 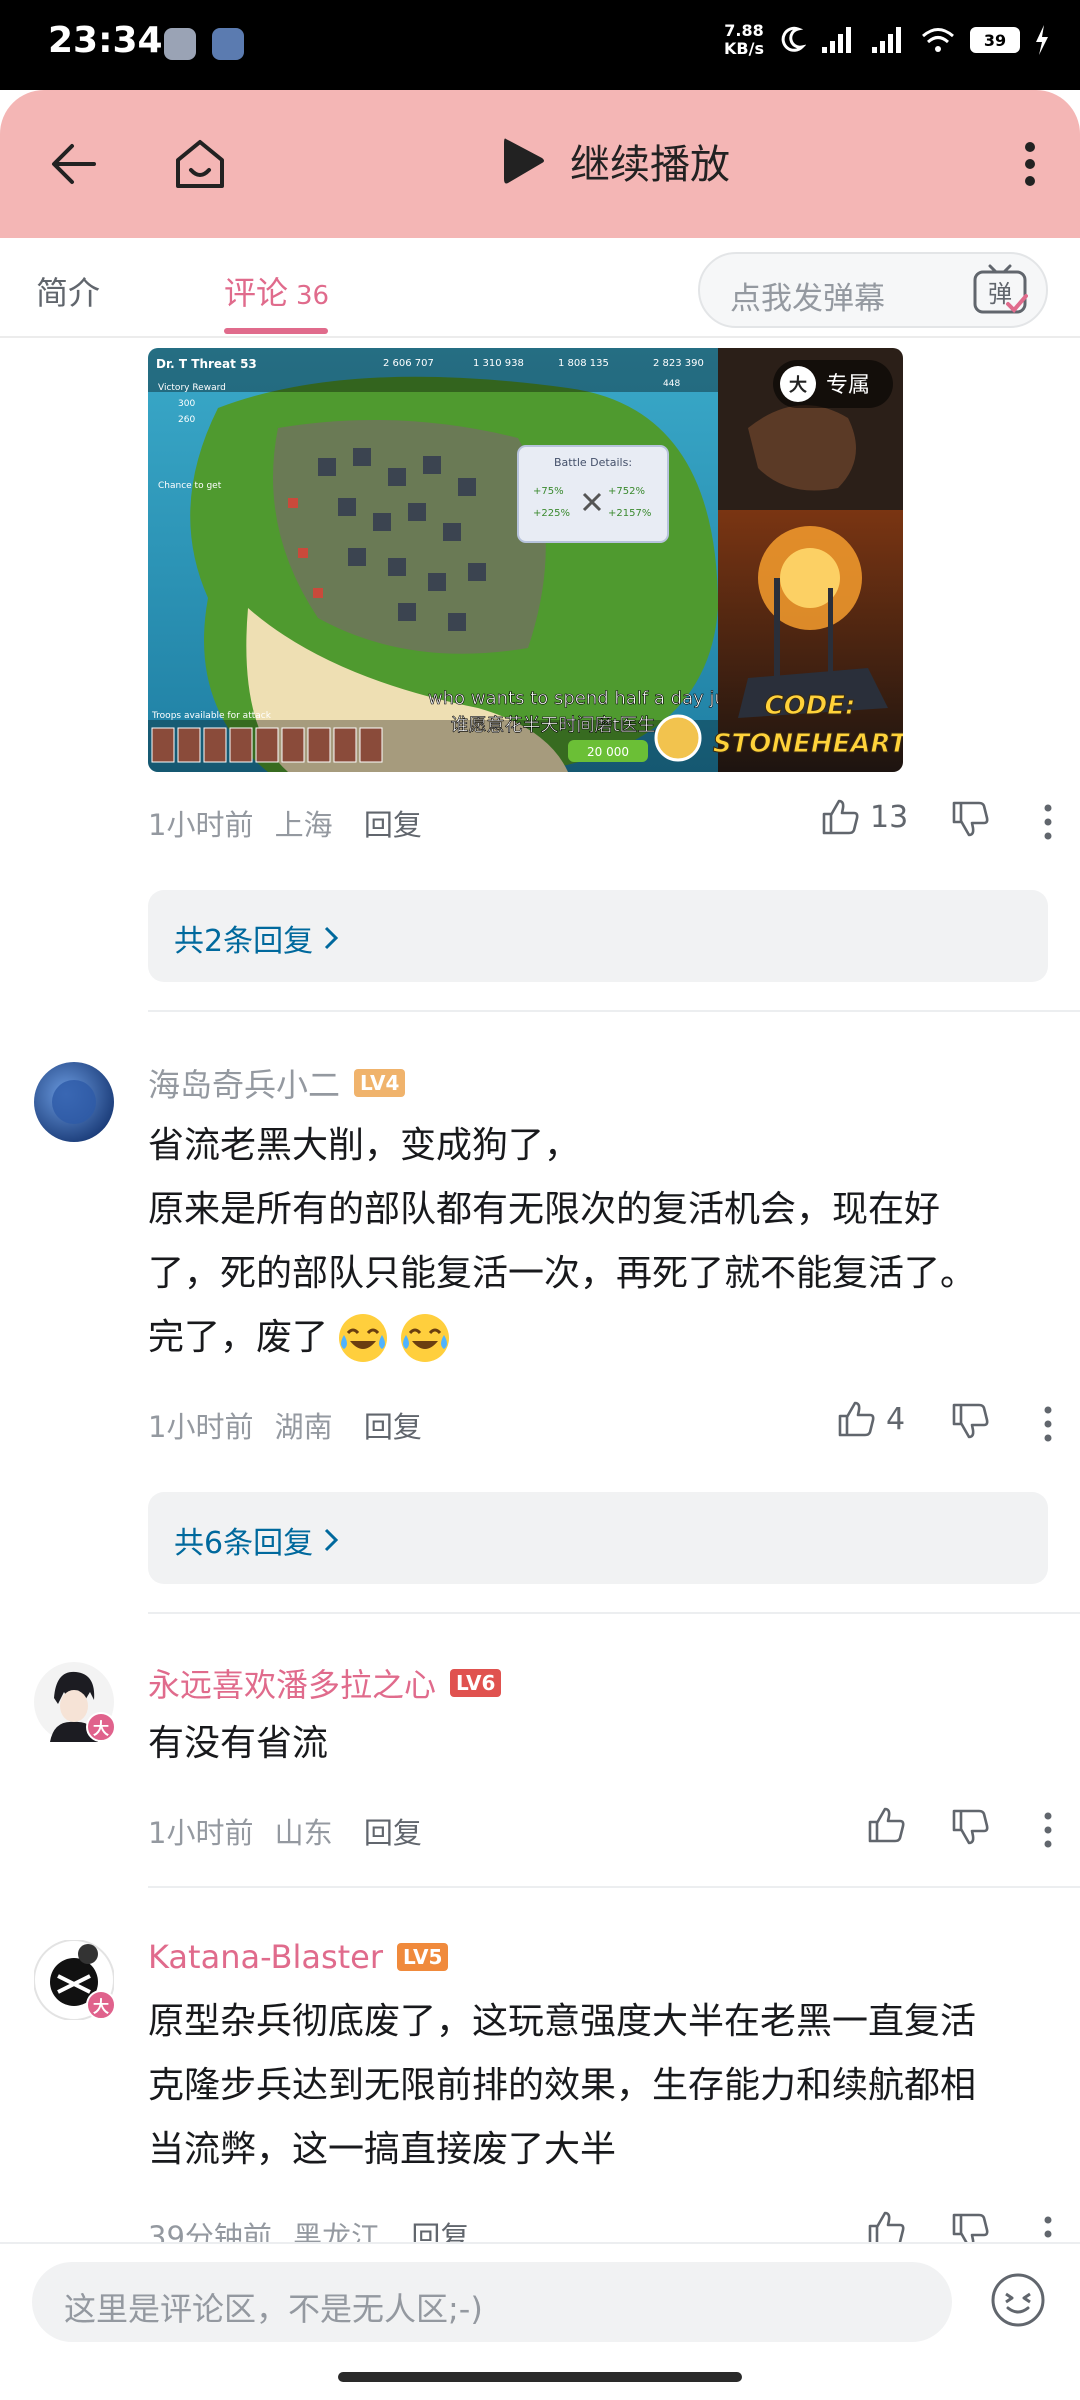 I want to click on comment-input: 这里是评论区，不是无人区;-), so click(x=492, y=2302).